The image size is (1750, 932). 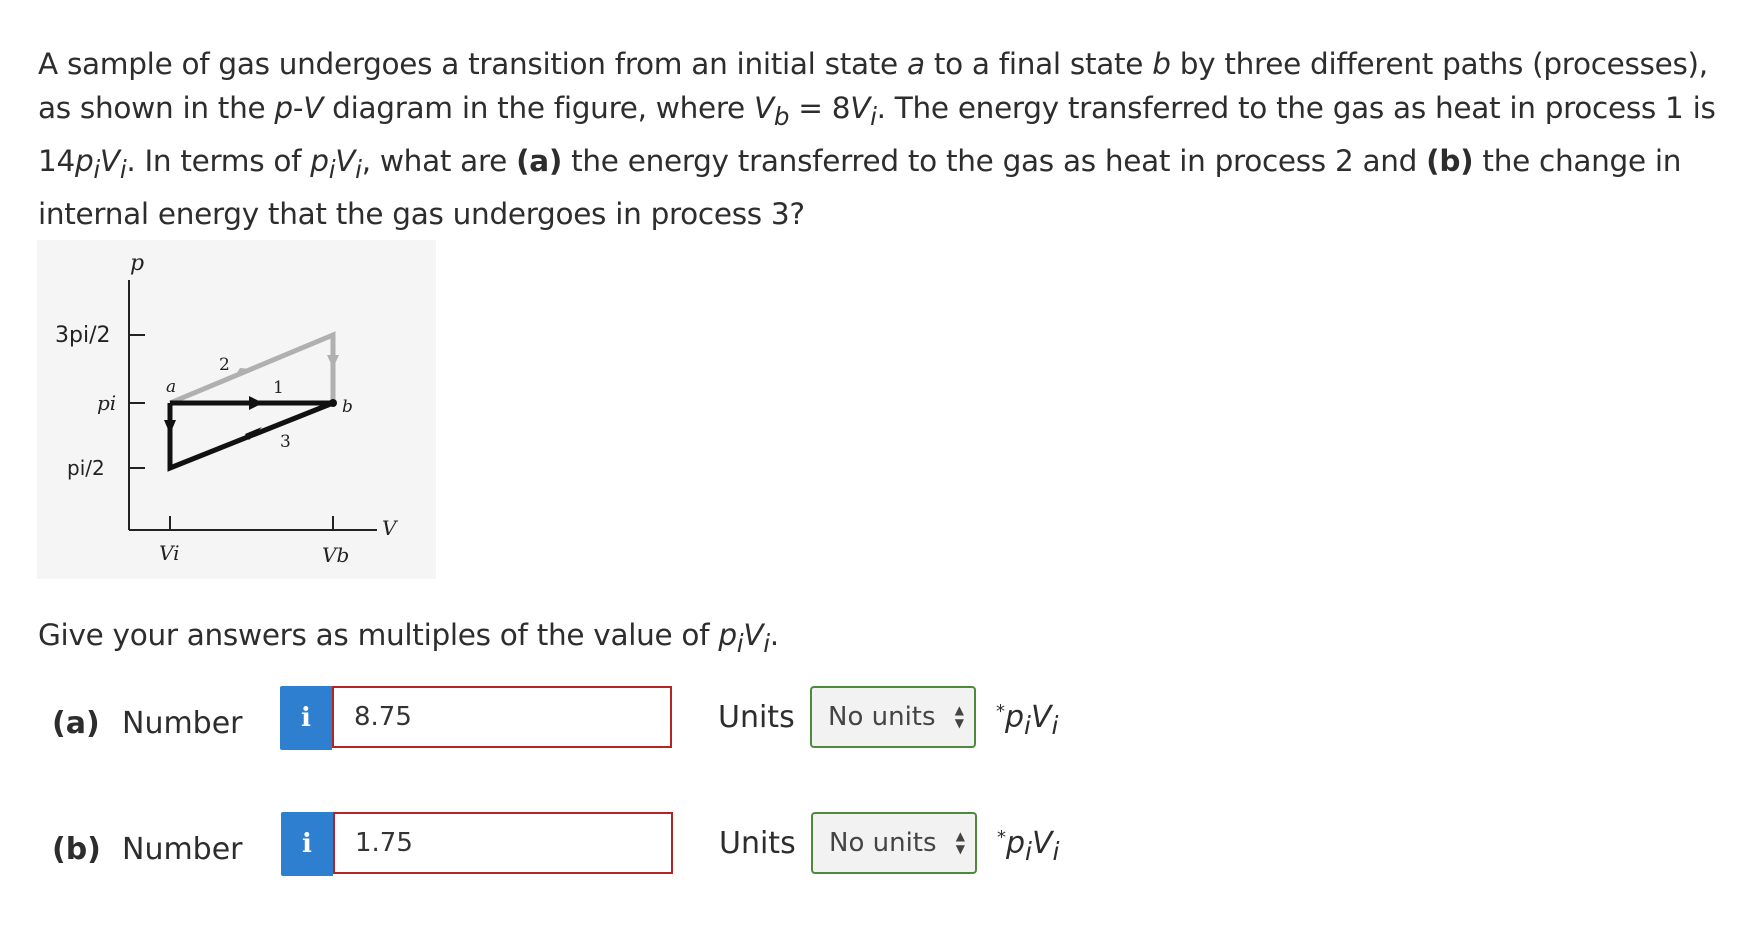 I want to click on number-input-b: 1.75, so click(x=503, y=843).